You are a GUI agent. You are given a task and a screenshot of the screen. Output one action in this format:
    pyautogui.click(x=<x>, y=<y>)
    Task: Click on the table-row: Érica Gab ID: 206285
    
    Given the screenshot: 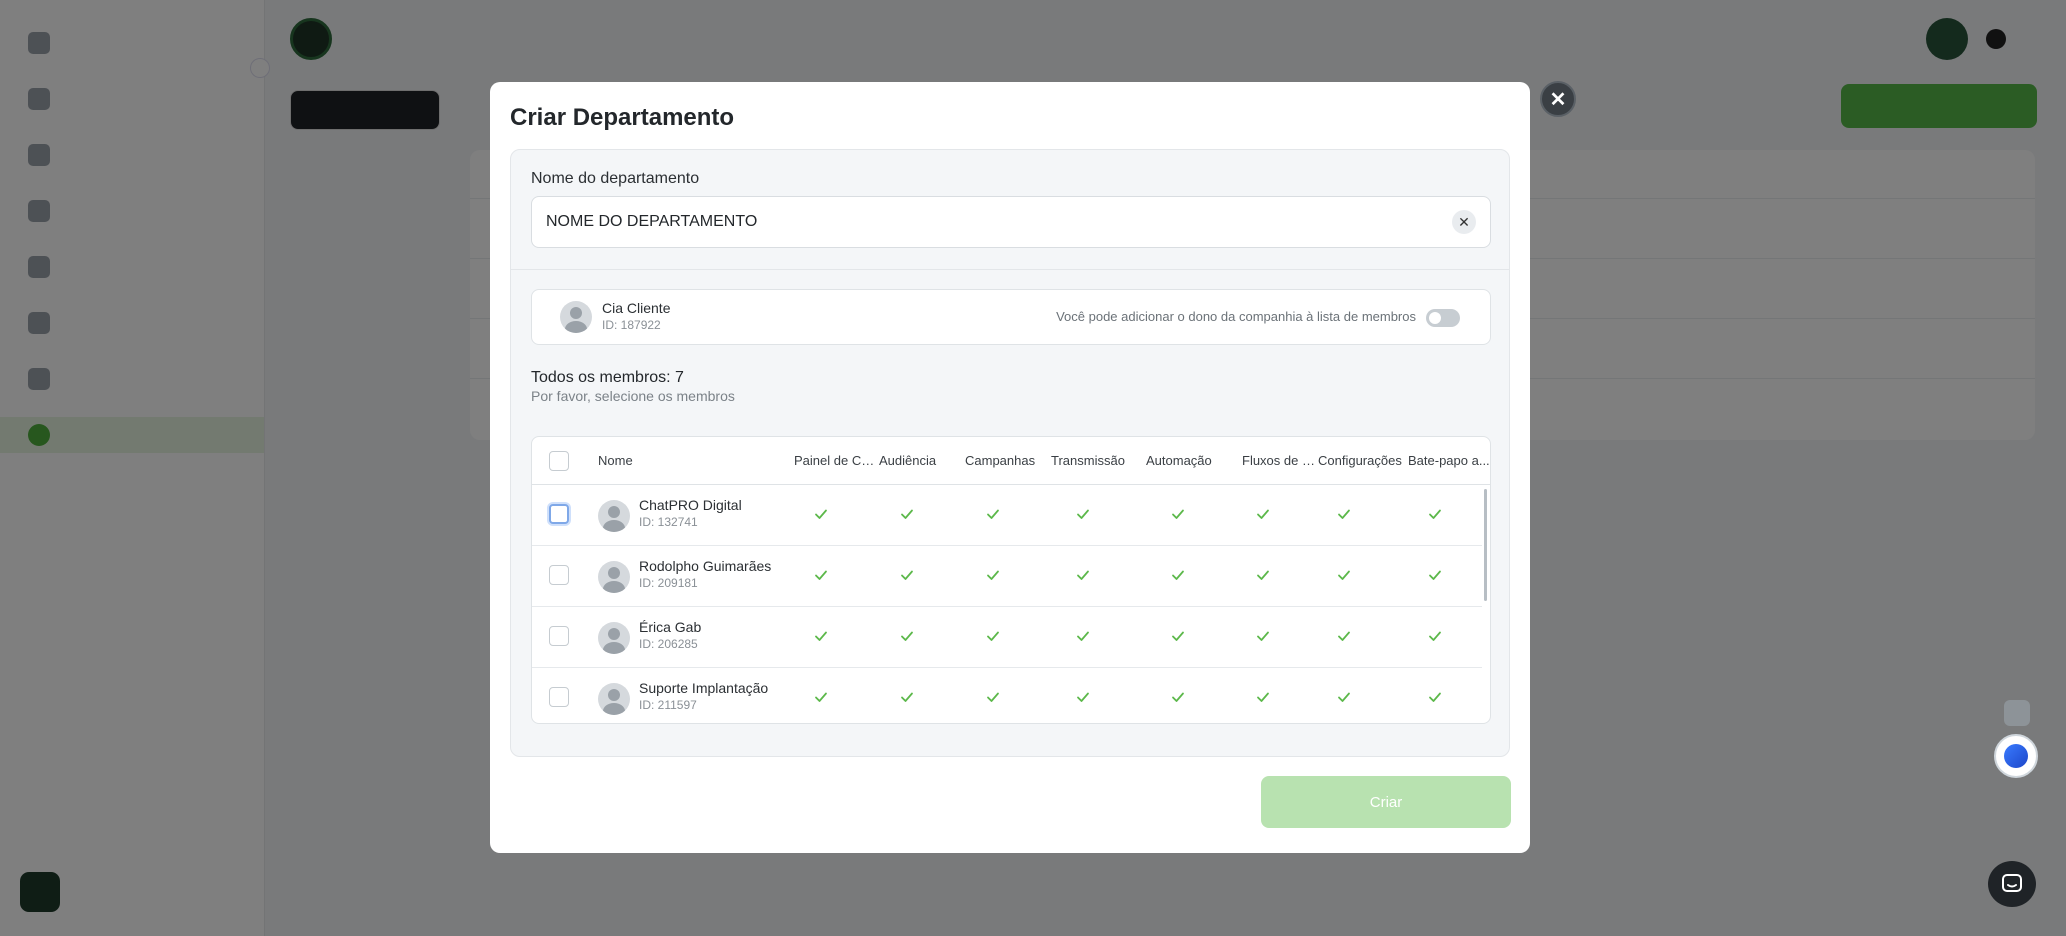 What is the action you would take?
    pyautogui.click(x=1007, y=637)
    